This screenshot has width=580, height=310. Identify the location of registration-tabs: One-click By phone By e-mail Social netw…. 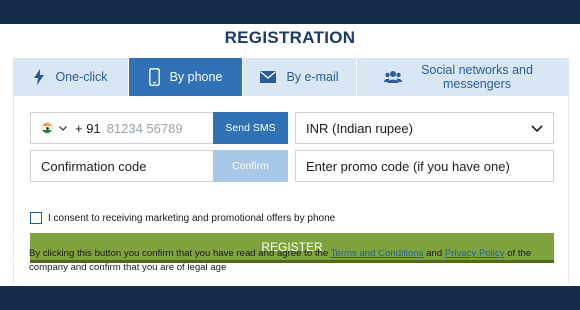
(291, 77).